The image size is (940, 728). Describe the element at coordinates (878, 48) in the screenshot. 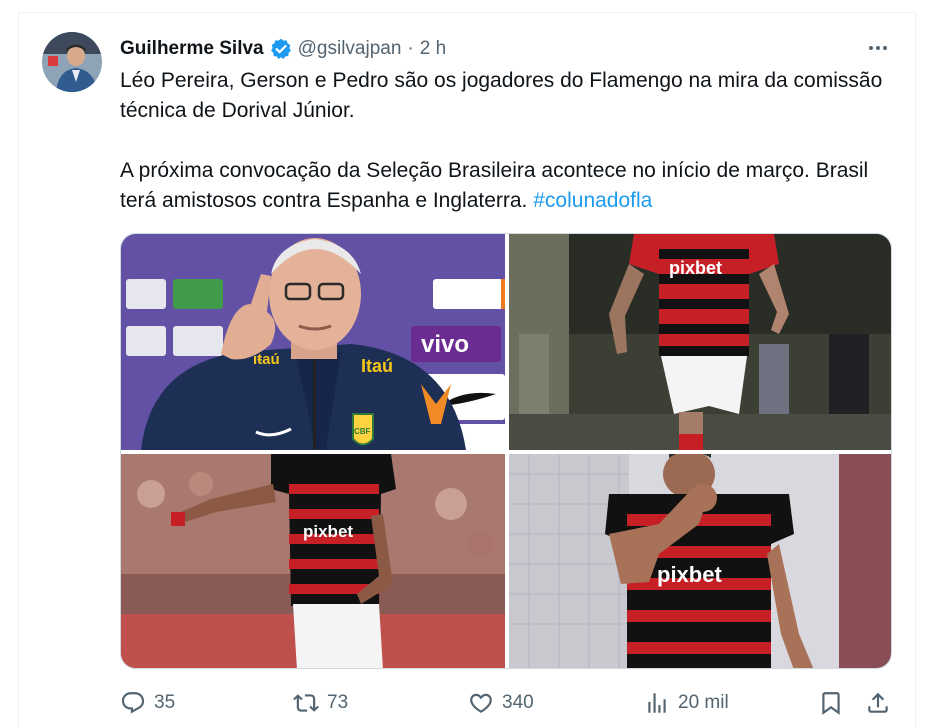

I see `more-options-icon` at that location.